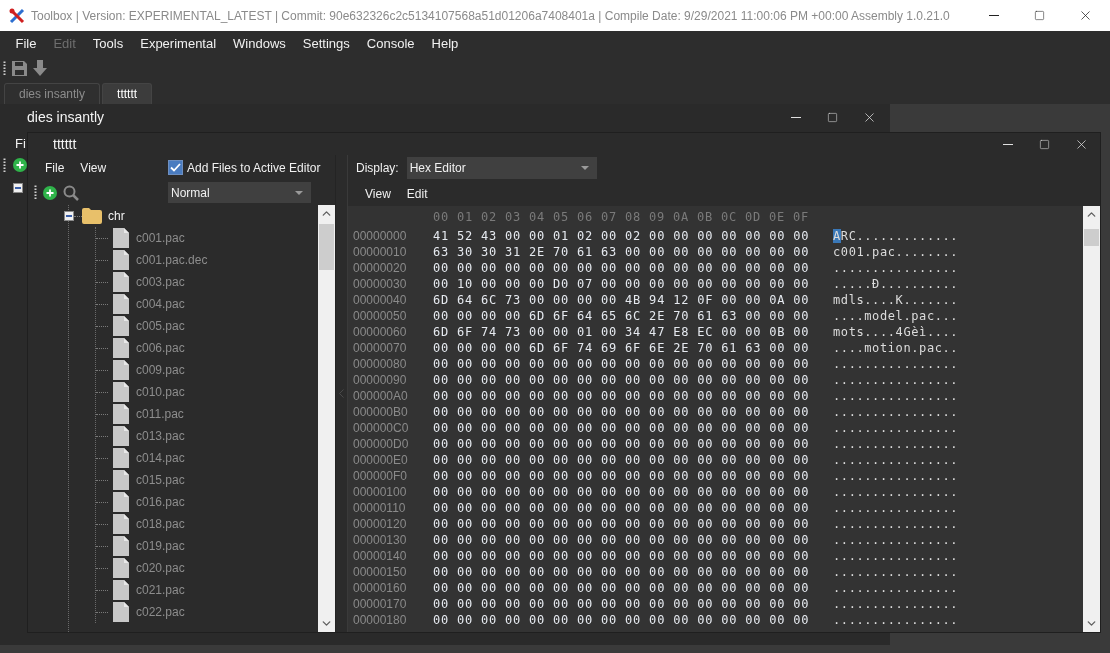 The image size is (1110, 653). What do you see at coordinates (160, 326) in the screenshot?
I see `file-label: c005.pac` at bounding box center [160, 326].